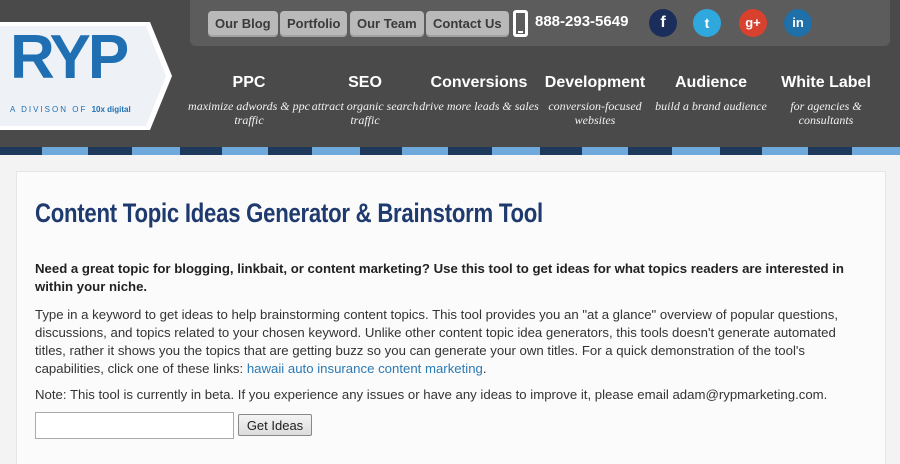  Describe the element at coordinates (595, 82) in the screenshot. I see `nav-title: Development` at that location.